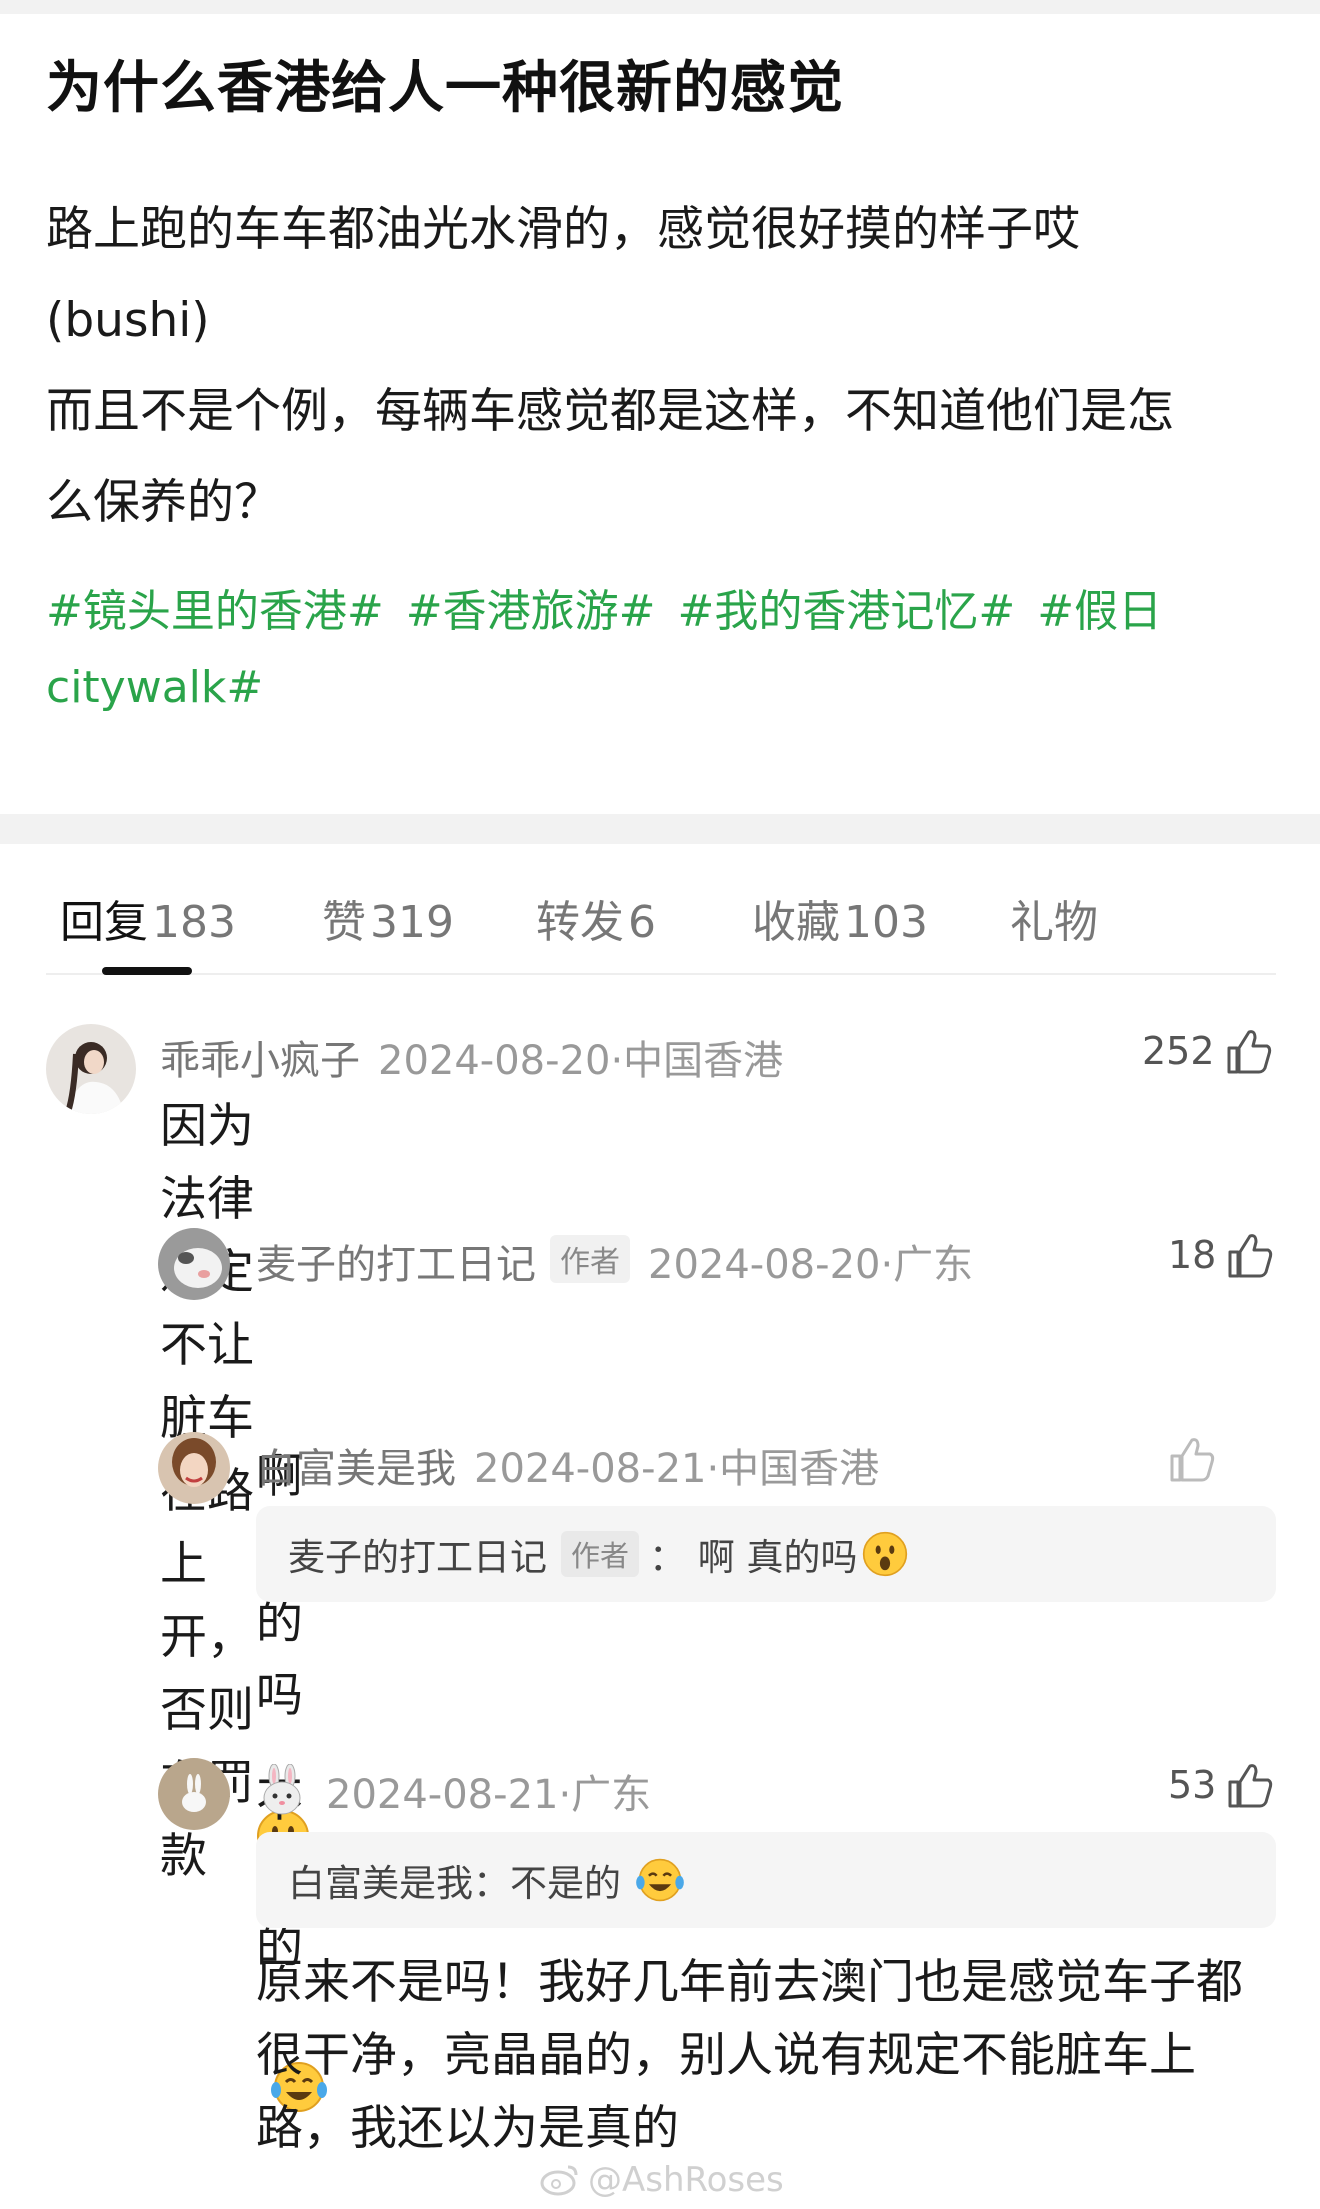 Image resolution: width=1320 pixels, height=2209 pixels. Describe the element at coordinates (194, 922) in the screenshot. I see `tab-count: 183` at that location.